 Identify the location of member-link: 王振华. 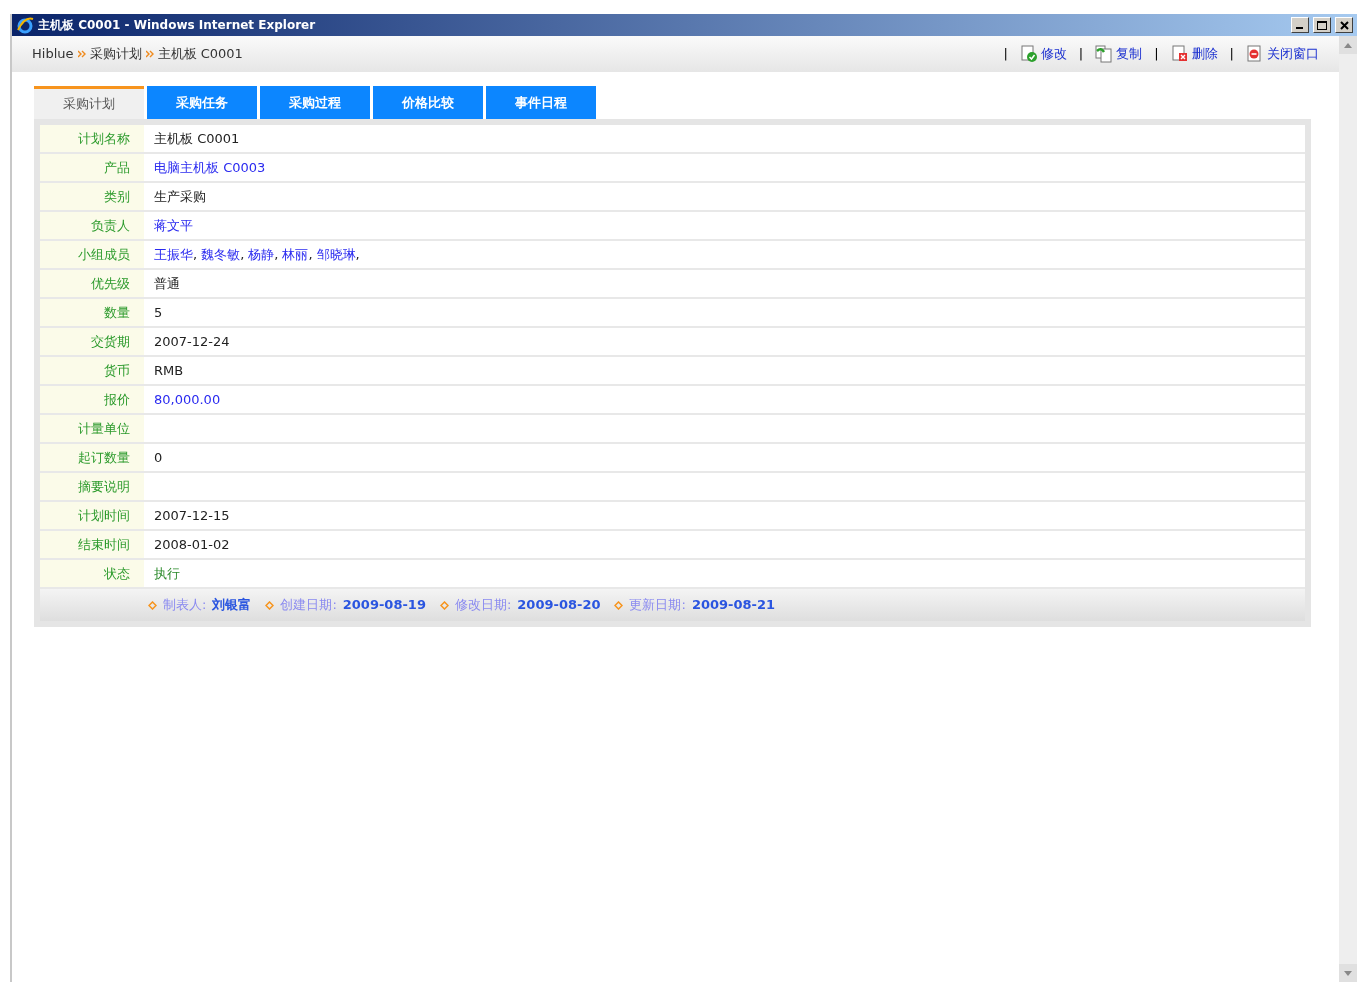
(173, 254).